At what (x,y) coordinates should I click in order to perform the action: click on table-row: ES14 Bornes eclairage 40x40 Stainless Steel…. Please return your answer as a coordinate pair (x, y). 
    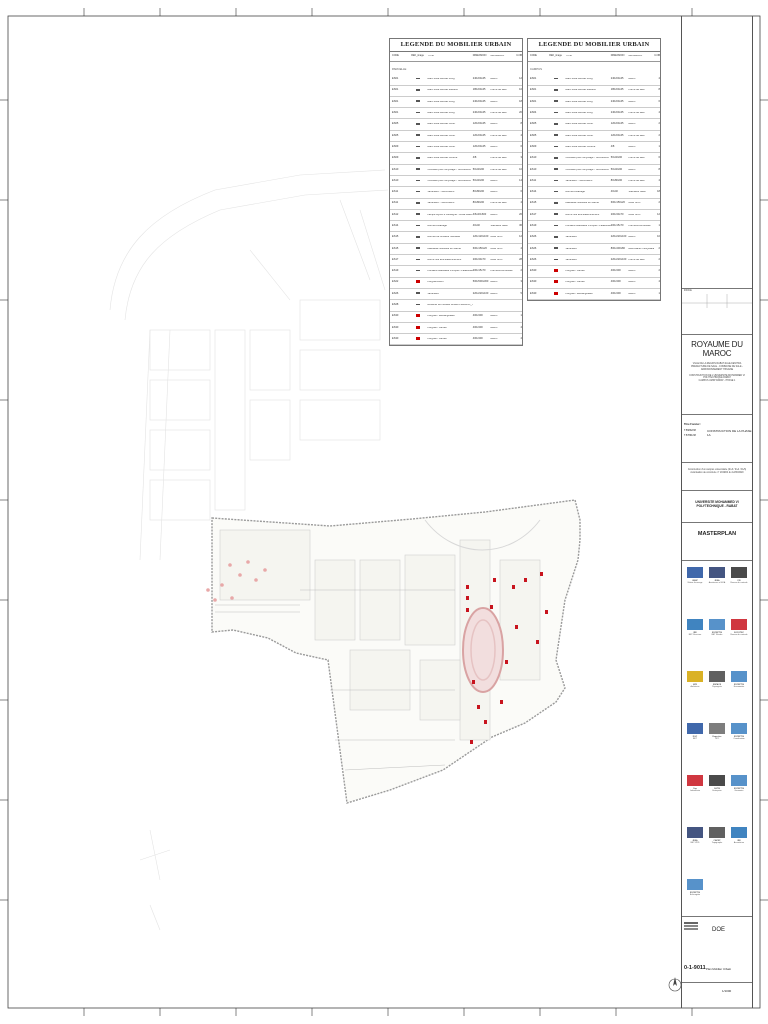
    Looking at the image, I should click on (456, 227).